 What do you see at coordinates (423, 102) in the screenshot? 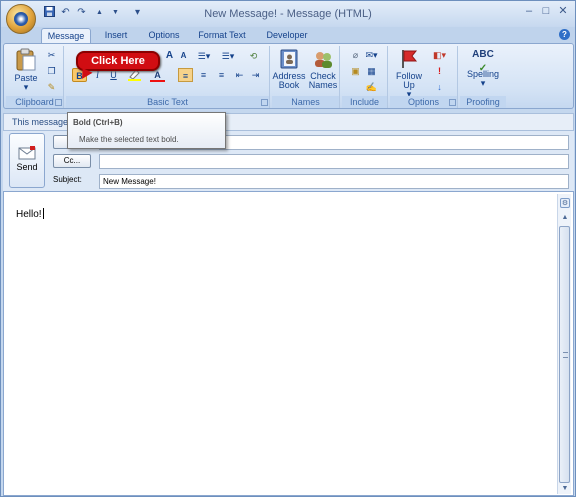
I see `options-group-label: Options` at bounding box center [423, 102].